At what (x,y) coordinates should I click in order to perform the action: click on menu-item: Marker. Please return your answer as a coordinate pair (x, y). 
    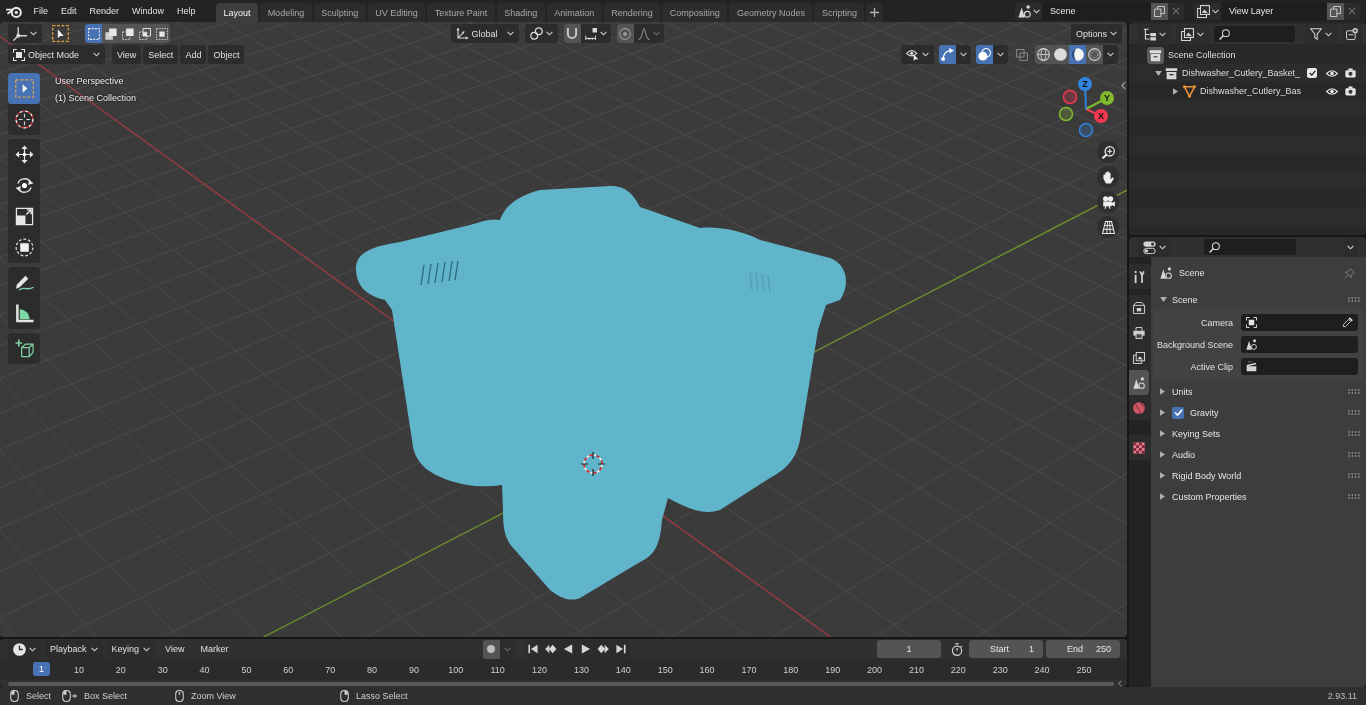
    Looking at the image, I should click on (214, 649).